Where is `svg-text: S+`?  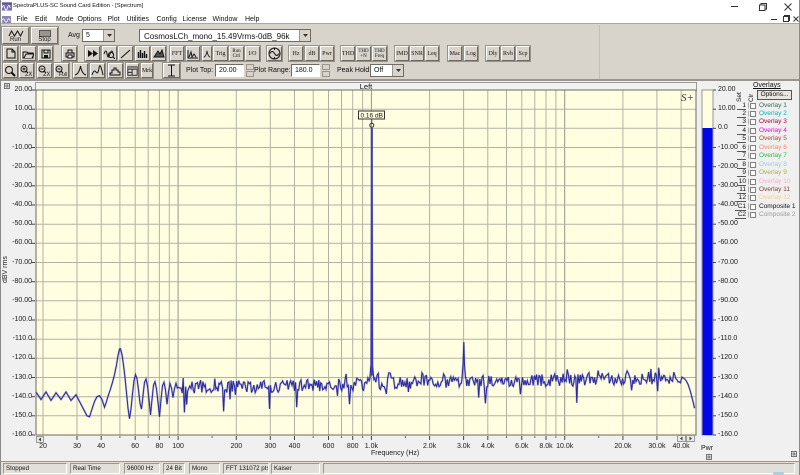
svg-text: S+ is located at coordinates (687, 98).